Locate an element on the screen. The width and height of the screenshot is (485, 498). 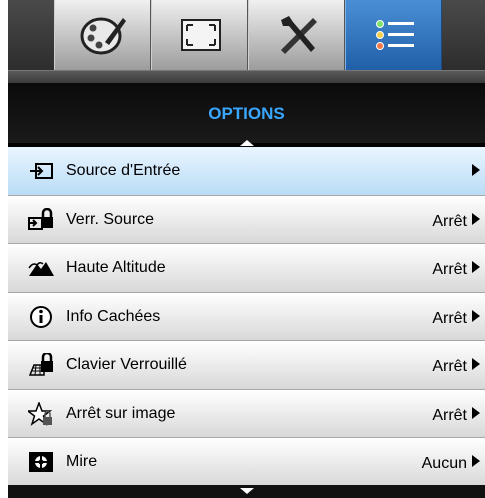
mountain-icon is located at coordinates (41, 268).